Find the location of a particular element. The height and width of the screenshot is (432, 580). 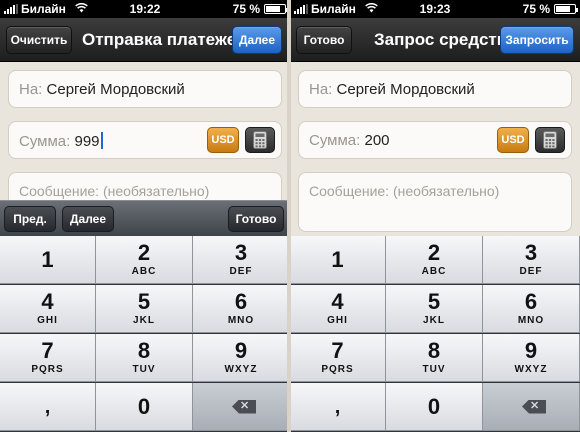

amount-value: 999 is located at coordinates (87, 141).